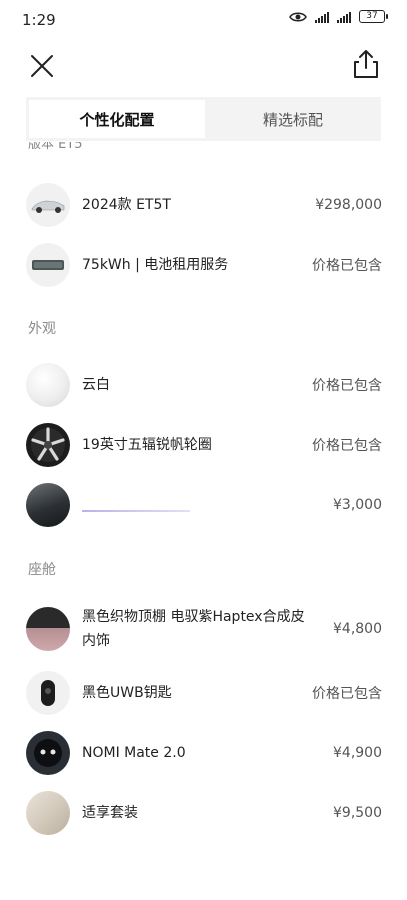 Image resolution: width=407 pixels, height=900 pixels. Describe the element at coordinates (126, 205) in the screenshot. I see `item-name: 2024款 ET5T` at that location.